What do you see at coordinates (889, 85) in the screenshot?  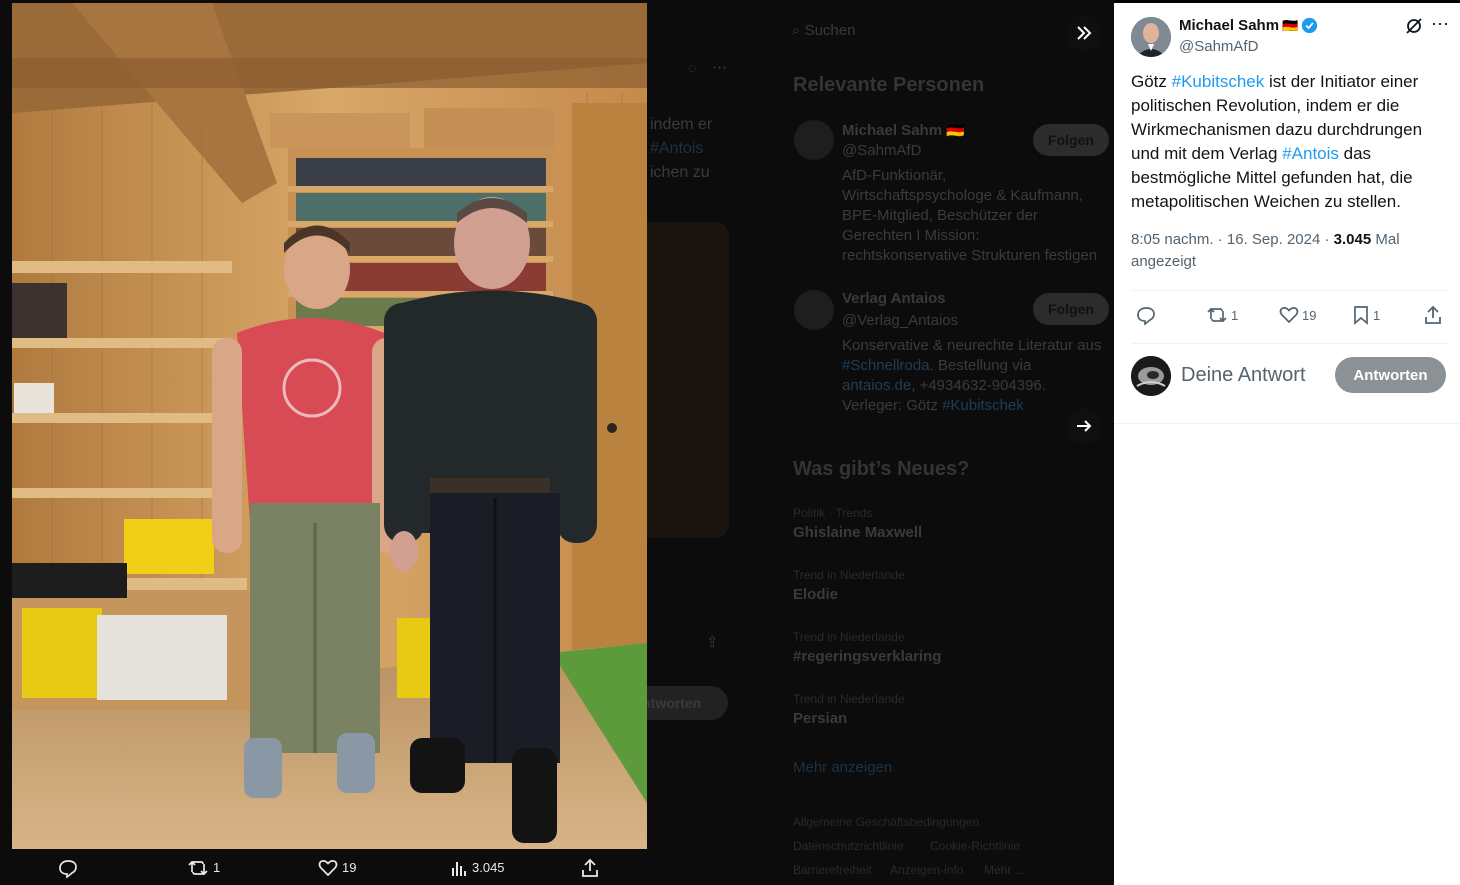 I see `relevant-heading: Relevante Personen` at bounding box center [889, 85].